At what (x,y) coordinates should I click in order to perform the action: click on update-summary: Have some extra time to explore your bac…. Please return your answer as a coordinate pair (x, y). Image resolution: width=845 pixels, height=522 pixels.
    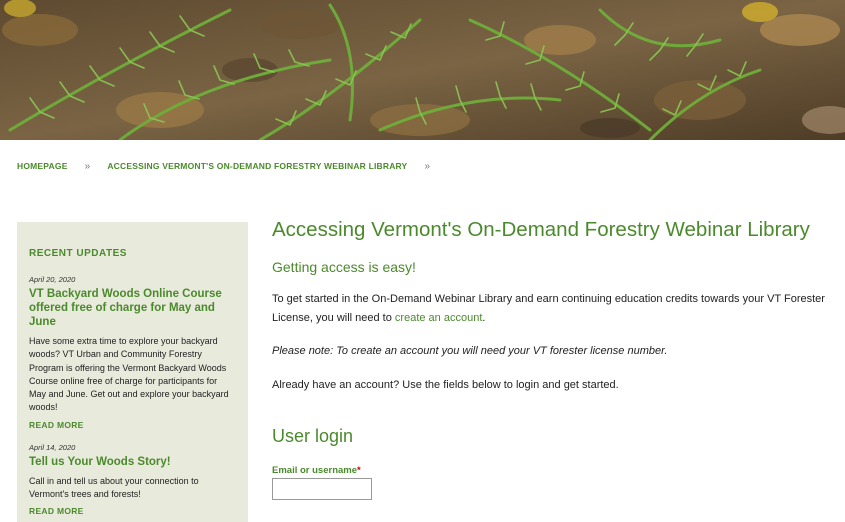
    Looking at the image, I should click on (129, 374).